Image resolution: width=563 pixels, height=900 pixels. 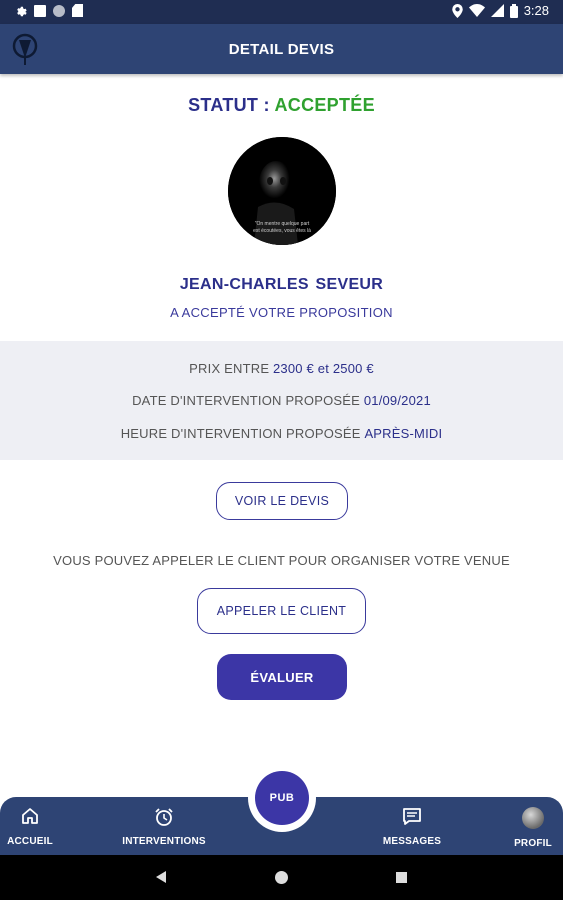 What do you see at coordinates (497, 10) in the screenshot?
I see `signal-icon` at bounding box center [497, 10].